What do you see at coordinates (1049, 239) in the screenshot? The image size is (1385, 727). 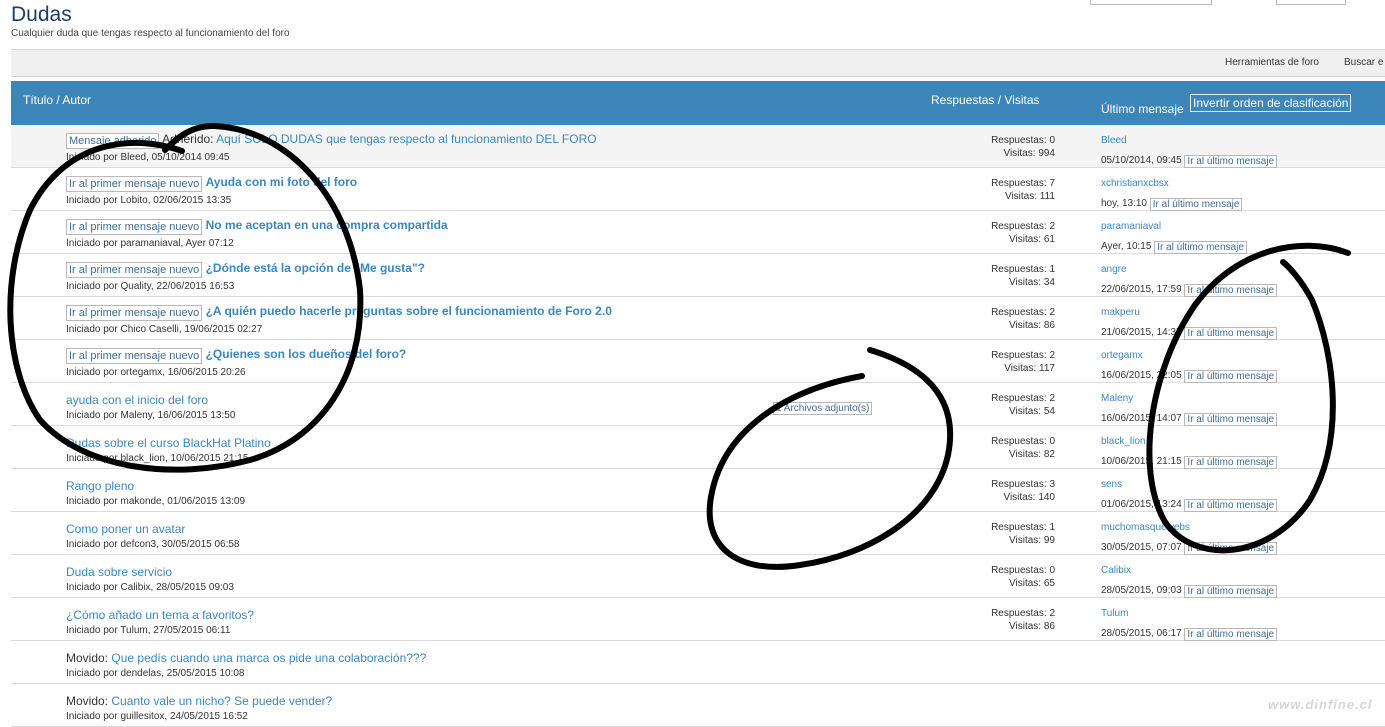 I see `views-count: 61` at bounding box center [1049, 239].